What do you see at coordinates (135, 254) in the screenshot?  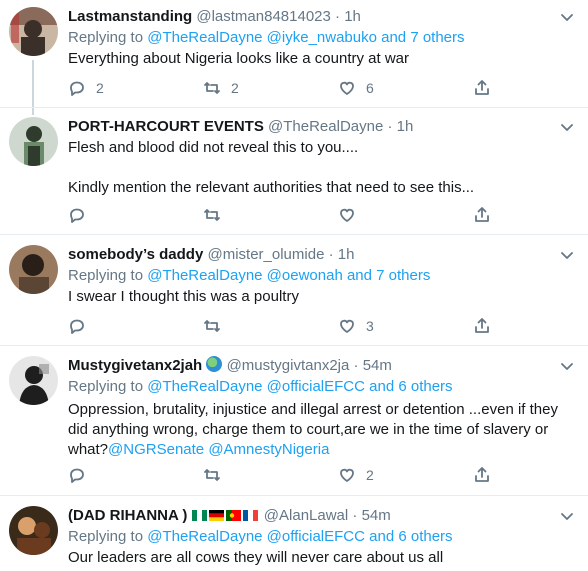 I see `display-name: somebody’s daddy` at bounding box center [135, 254].